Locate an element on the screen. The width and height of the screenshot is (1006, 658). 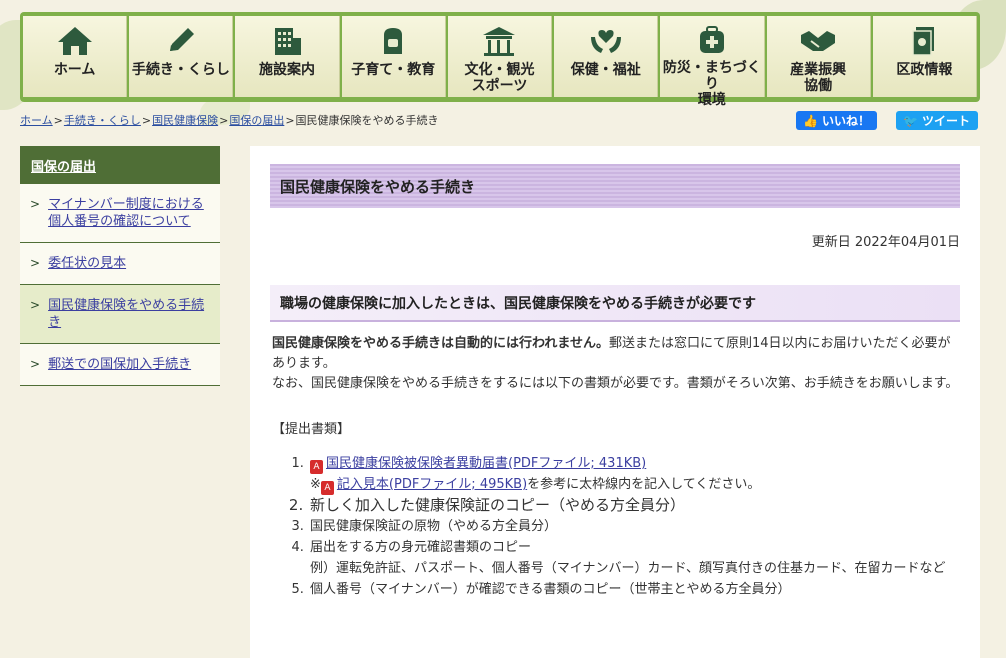
nav-procedures: 手続き・くらし is located at coordinates (181, 56).